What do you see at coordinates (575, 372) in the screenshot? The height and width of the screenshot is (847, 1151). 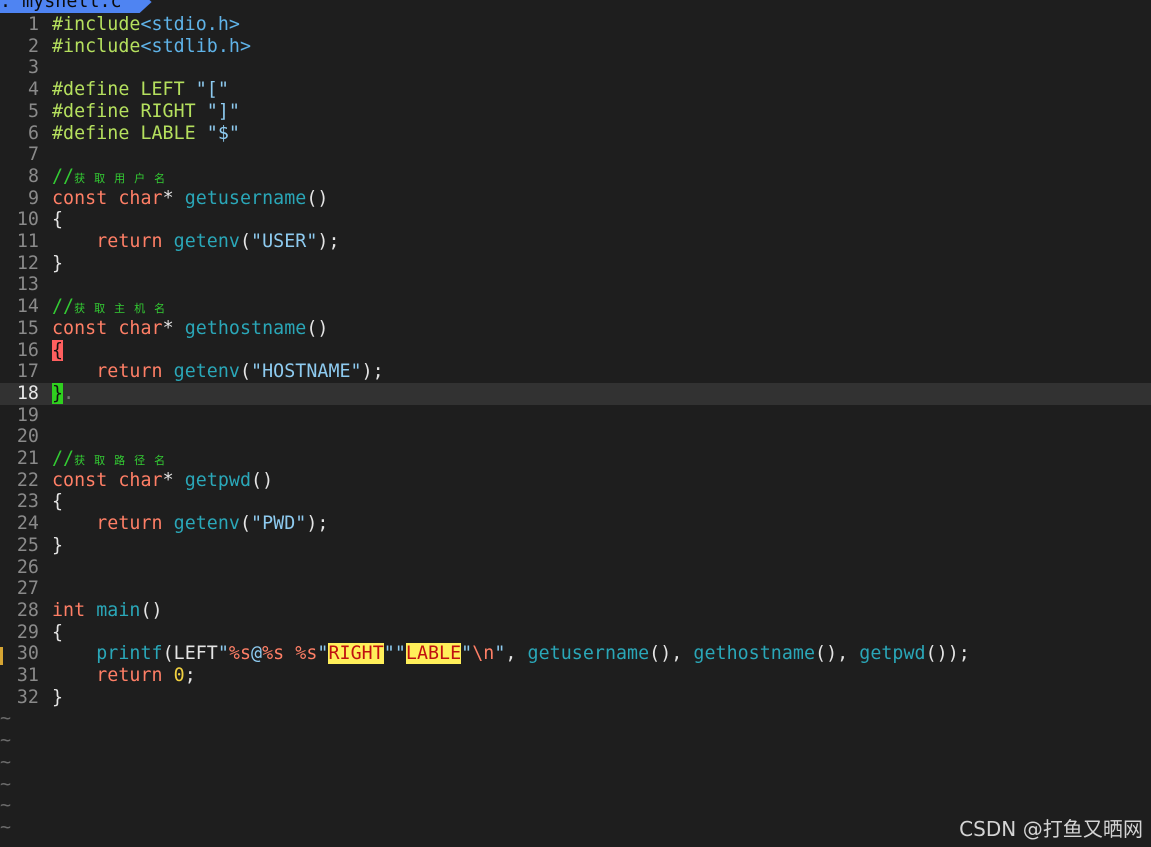 I see `code-line: 17 return getenv("HOSTNAME");` at bounding box center [575, 372].